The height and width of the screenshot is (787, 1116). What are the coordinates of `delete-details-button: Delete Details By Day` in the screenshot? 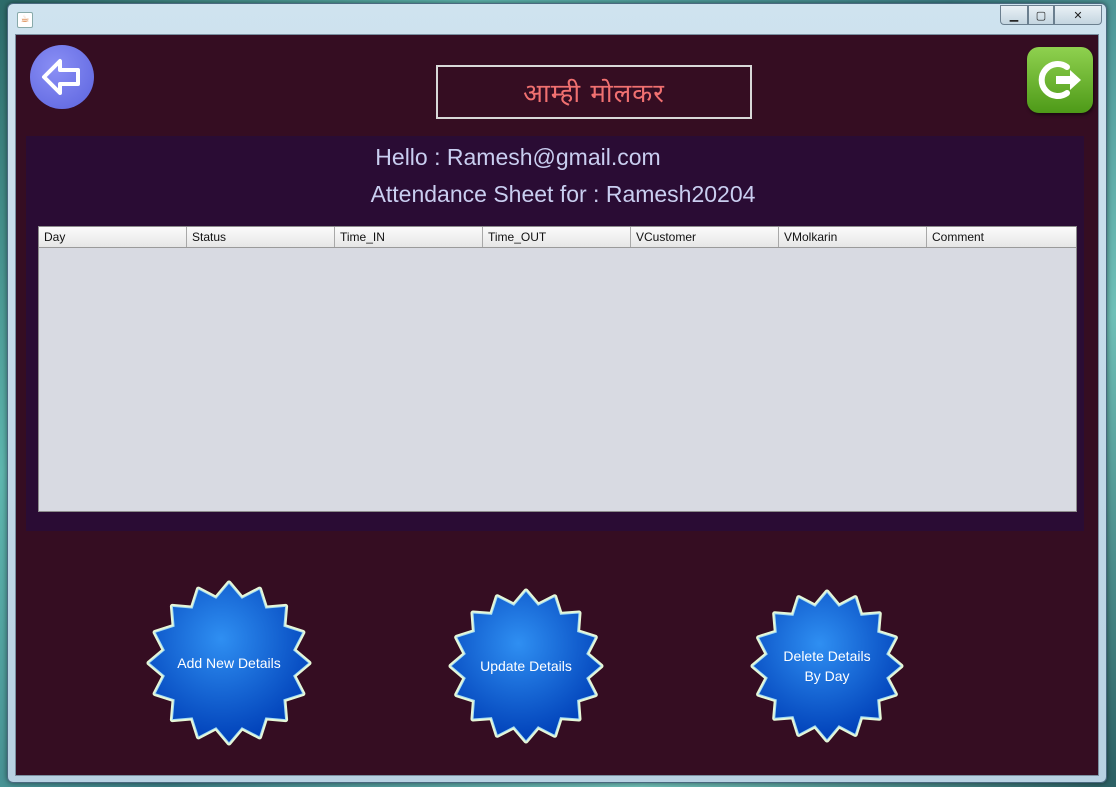 It's located at (827, 666).